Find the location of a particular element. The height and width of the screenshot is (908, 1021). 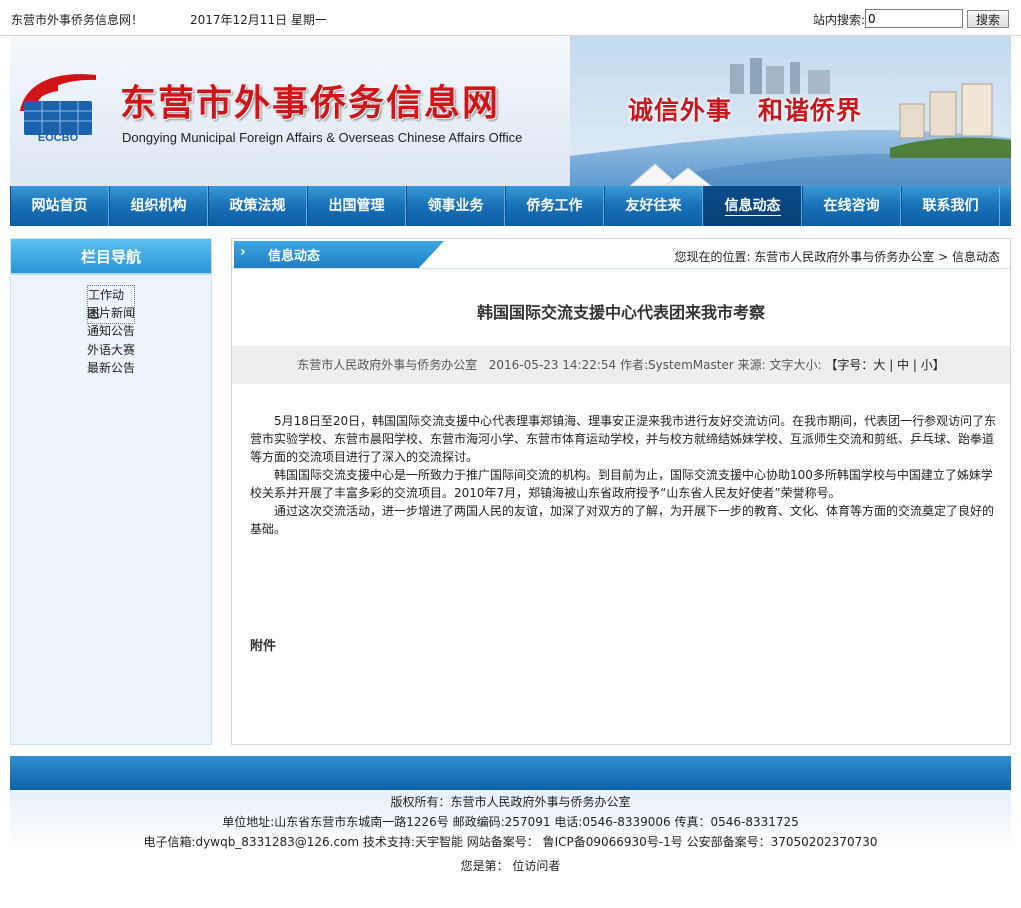

sidebar-item-photo-news: 图片新闻 is located at coordinates (111, 313).